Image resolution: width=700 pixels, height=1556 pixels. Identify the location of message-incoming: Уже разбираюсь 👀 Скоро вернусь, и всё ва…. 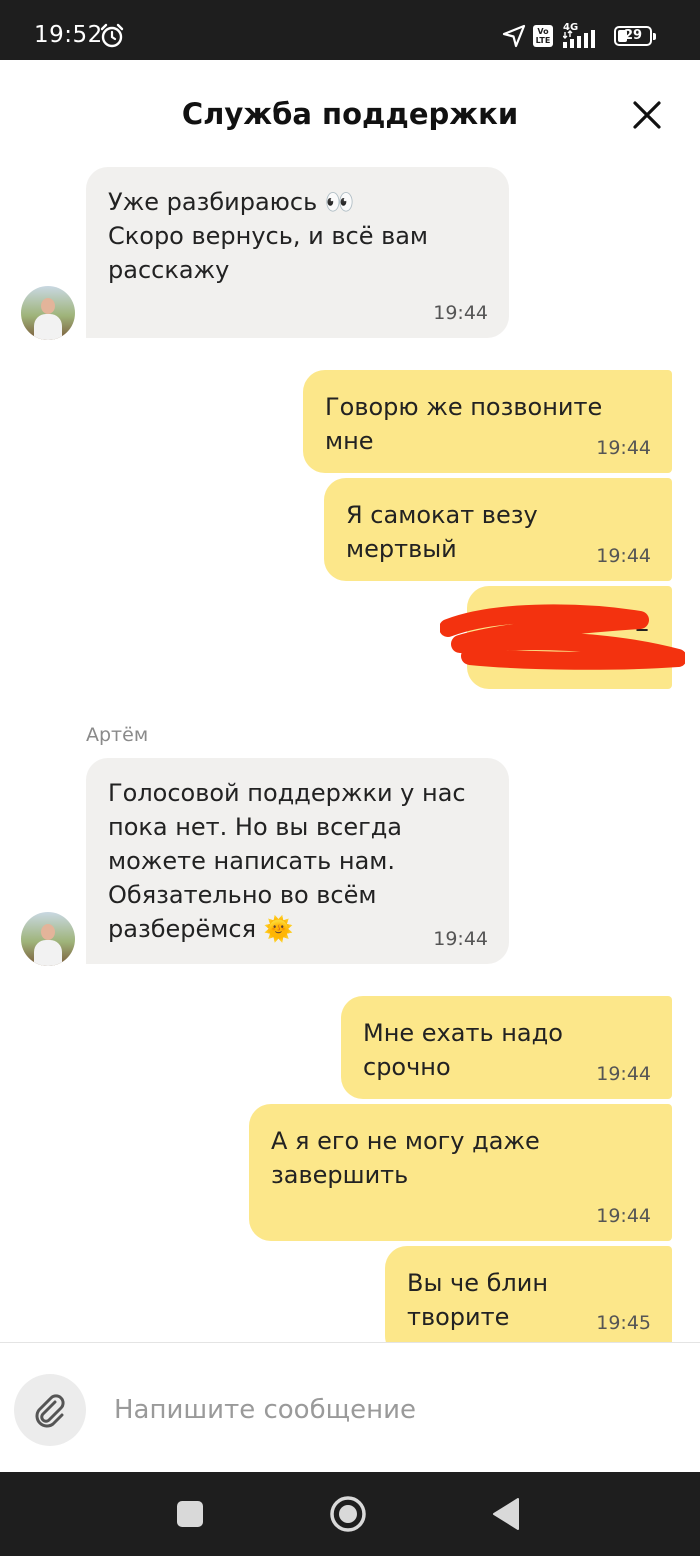
(297, 252).